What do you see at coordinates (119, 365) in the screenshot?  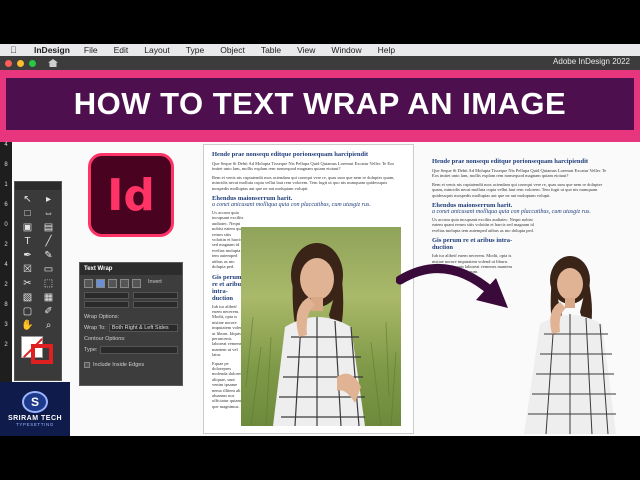 I see `include-inside-edges-label: Include Inside Edges` at bounding box center [119, 365].